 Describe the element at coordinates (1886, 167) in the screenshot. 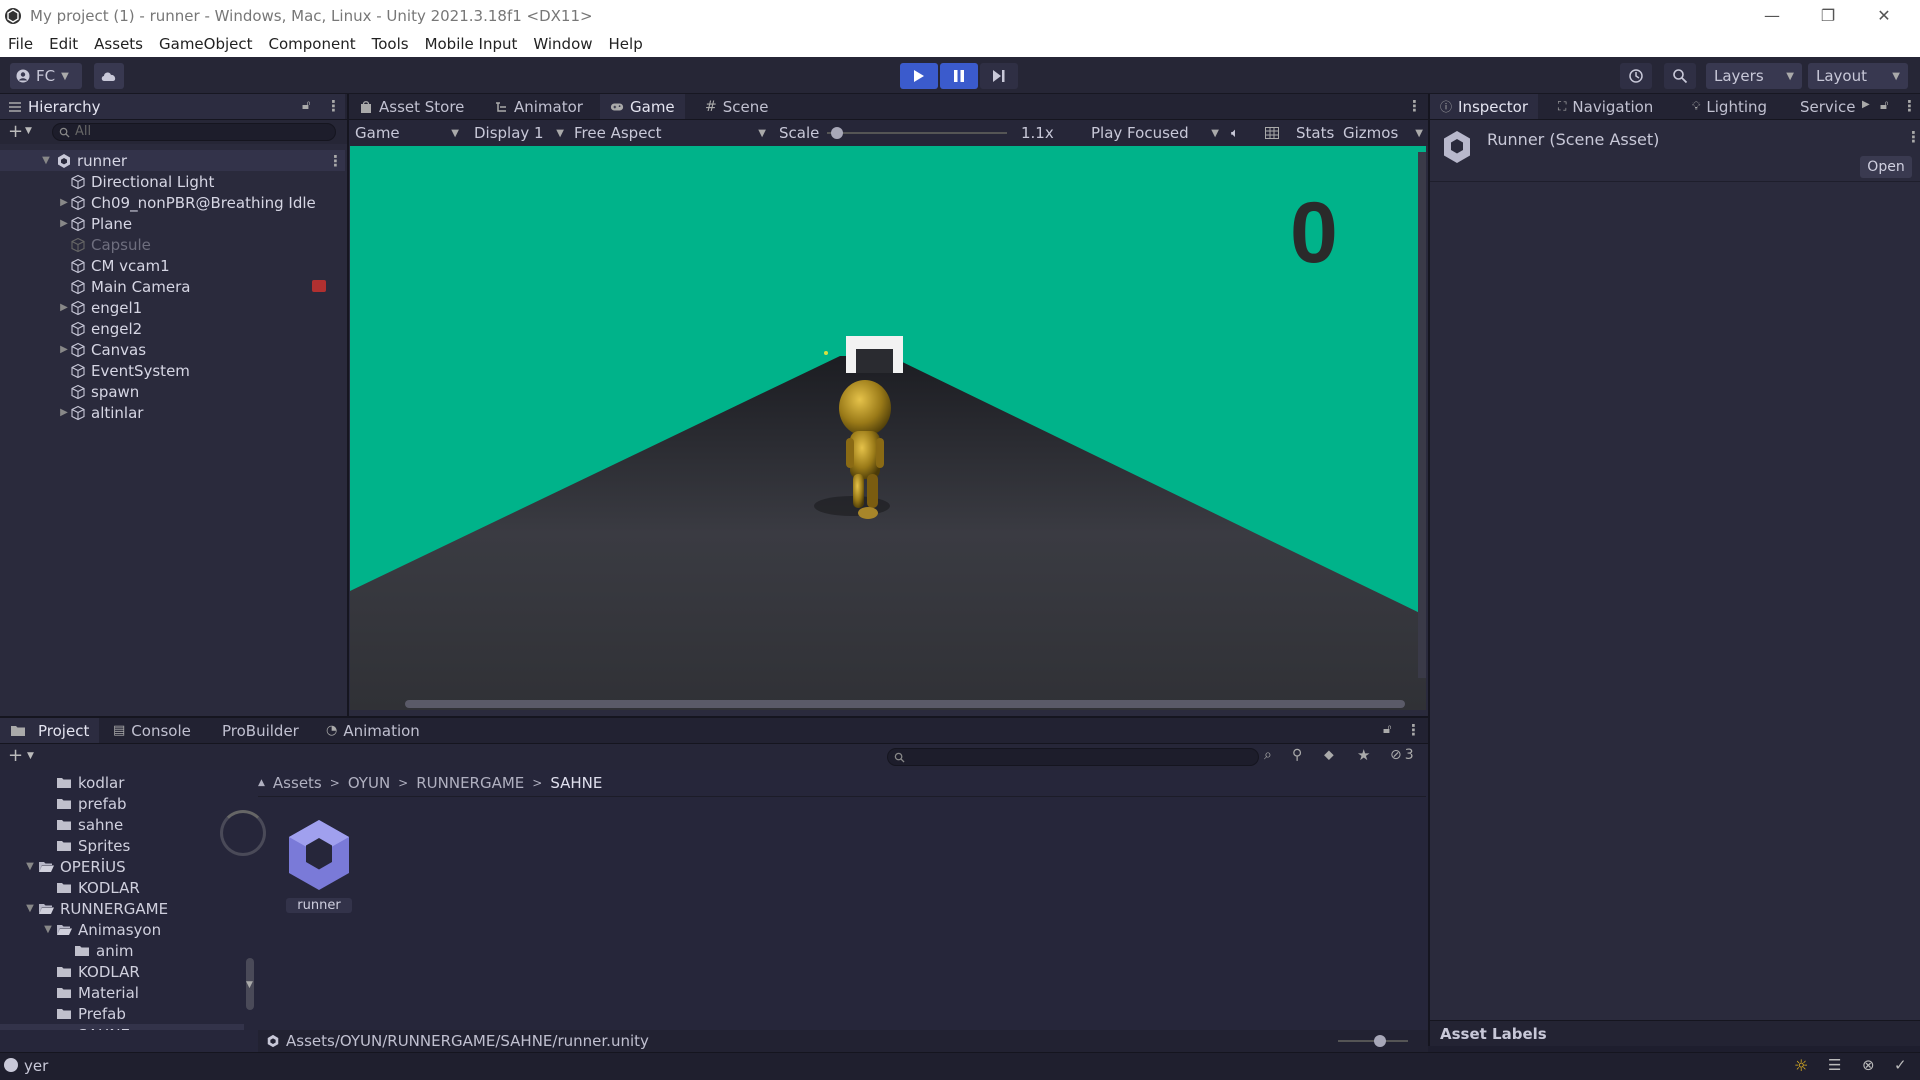

I see `open-button: Open` at that location.